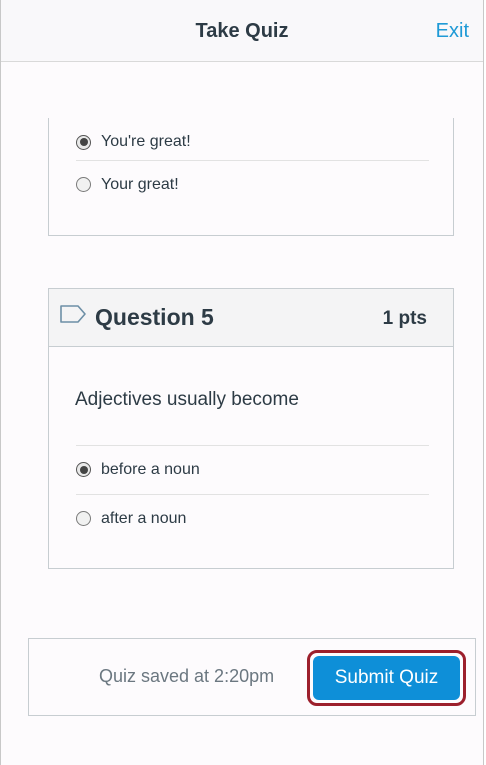 This screenshot has width=486, height=765. Describe the element at coordinates (404, 318) in the screenshot. I see `question-points: 1 pts` at that location.